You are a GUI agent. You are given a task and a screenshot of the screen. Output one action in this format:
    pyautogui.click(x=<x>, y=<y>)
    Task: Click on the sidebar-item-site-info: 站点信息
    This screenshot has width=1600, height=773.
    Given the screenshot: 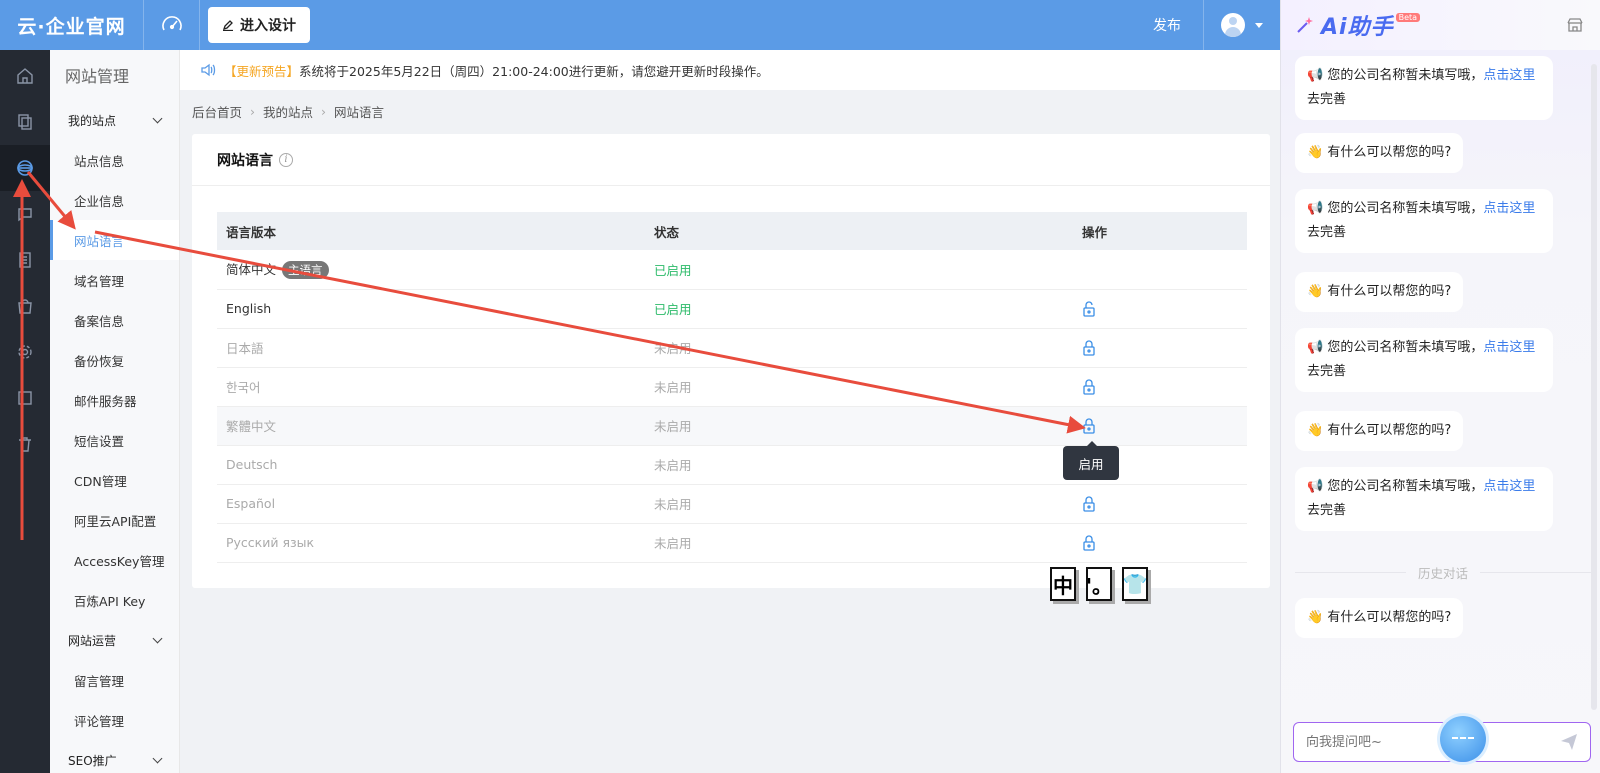 What is the action you would take?
    pyautogui.click(x=114, y=160)
    